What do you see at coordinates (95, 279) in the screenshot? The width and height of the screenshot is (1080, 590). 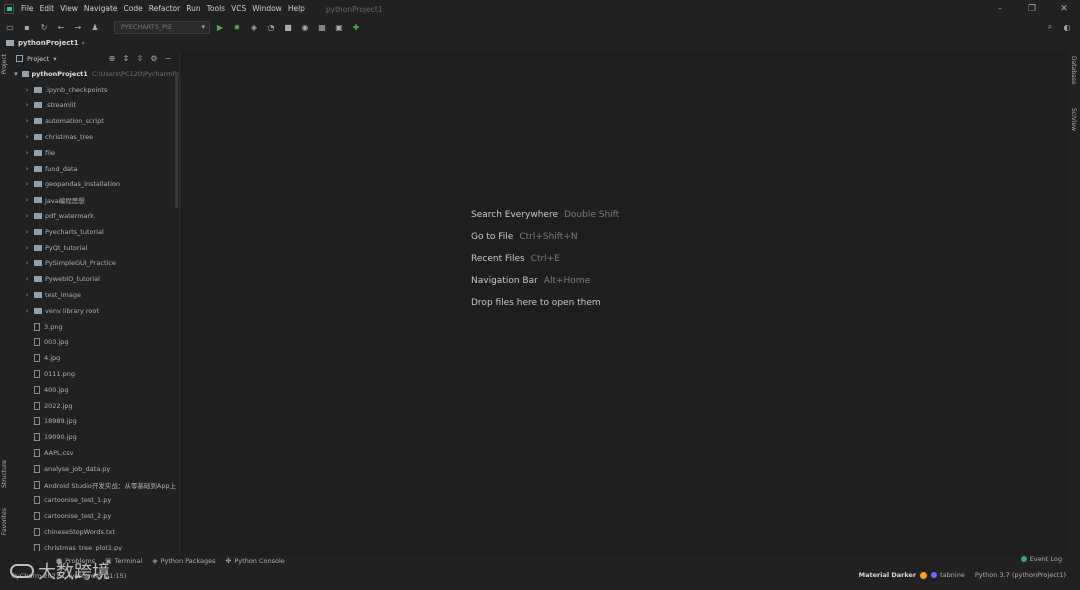 I see `tree-folder-row: › PywebIO_tutorial` at bounding box center [95, 279].